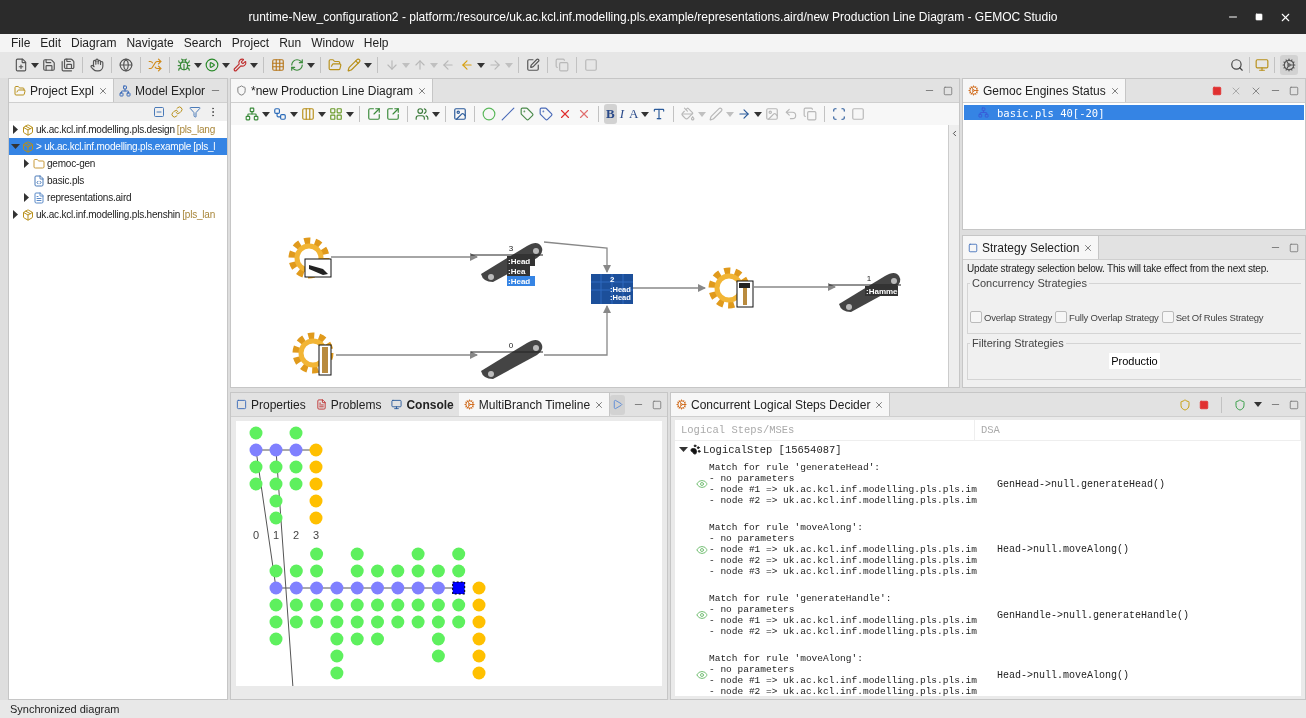 This screenshot has width=1306, height=718. What do you see at coordinates (786, 658) in the screenshot?
I see `match-line: Match for rule 'moveAlong':` at bounding box center [786, 658].